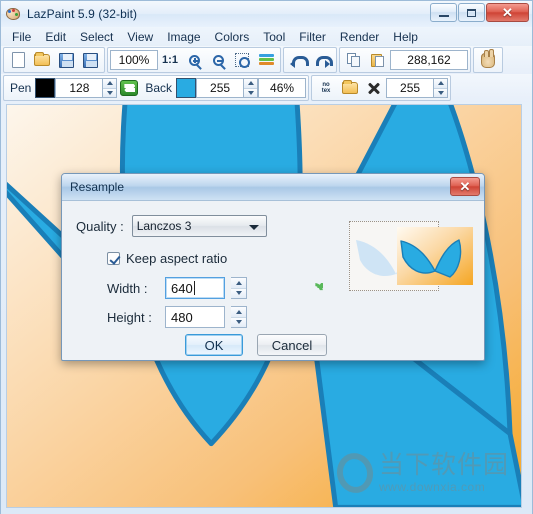 Image resolution: width=533 pixels, height=514 pixels. What do you see at coordinates (471, 12) in the screenshot?
I see `maximize-button` at bounding box center [471, 12].